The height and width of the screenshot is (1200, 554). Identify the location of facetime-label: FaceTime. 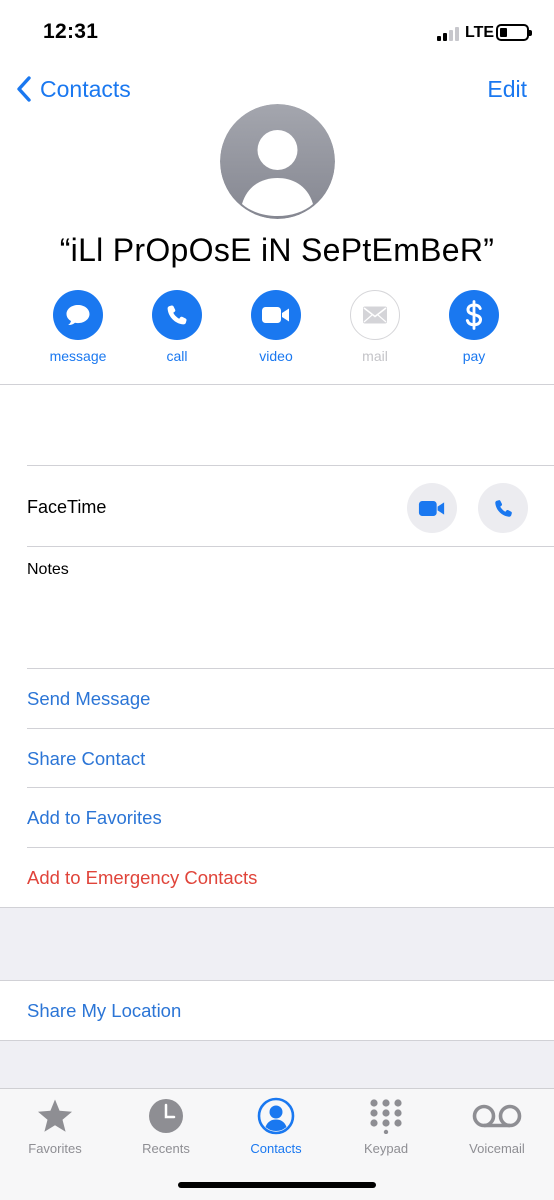
(67, 507).